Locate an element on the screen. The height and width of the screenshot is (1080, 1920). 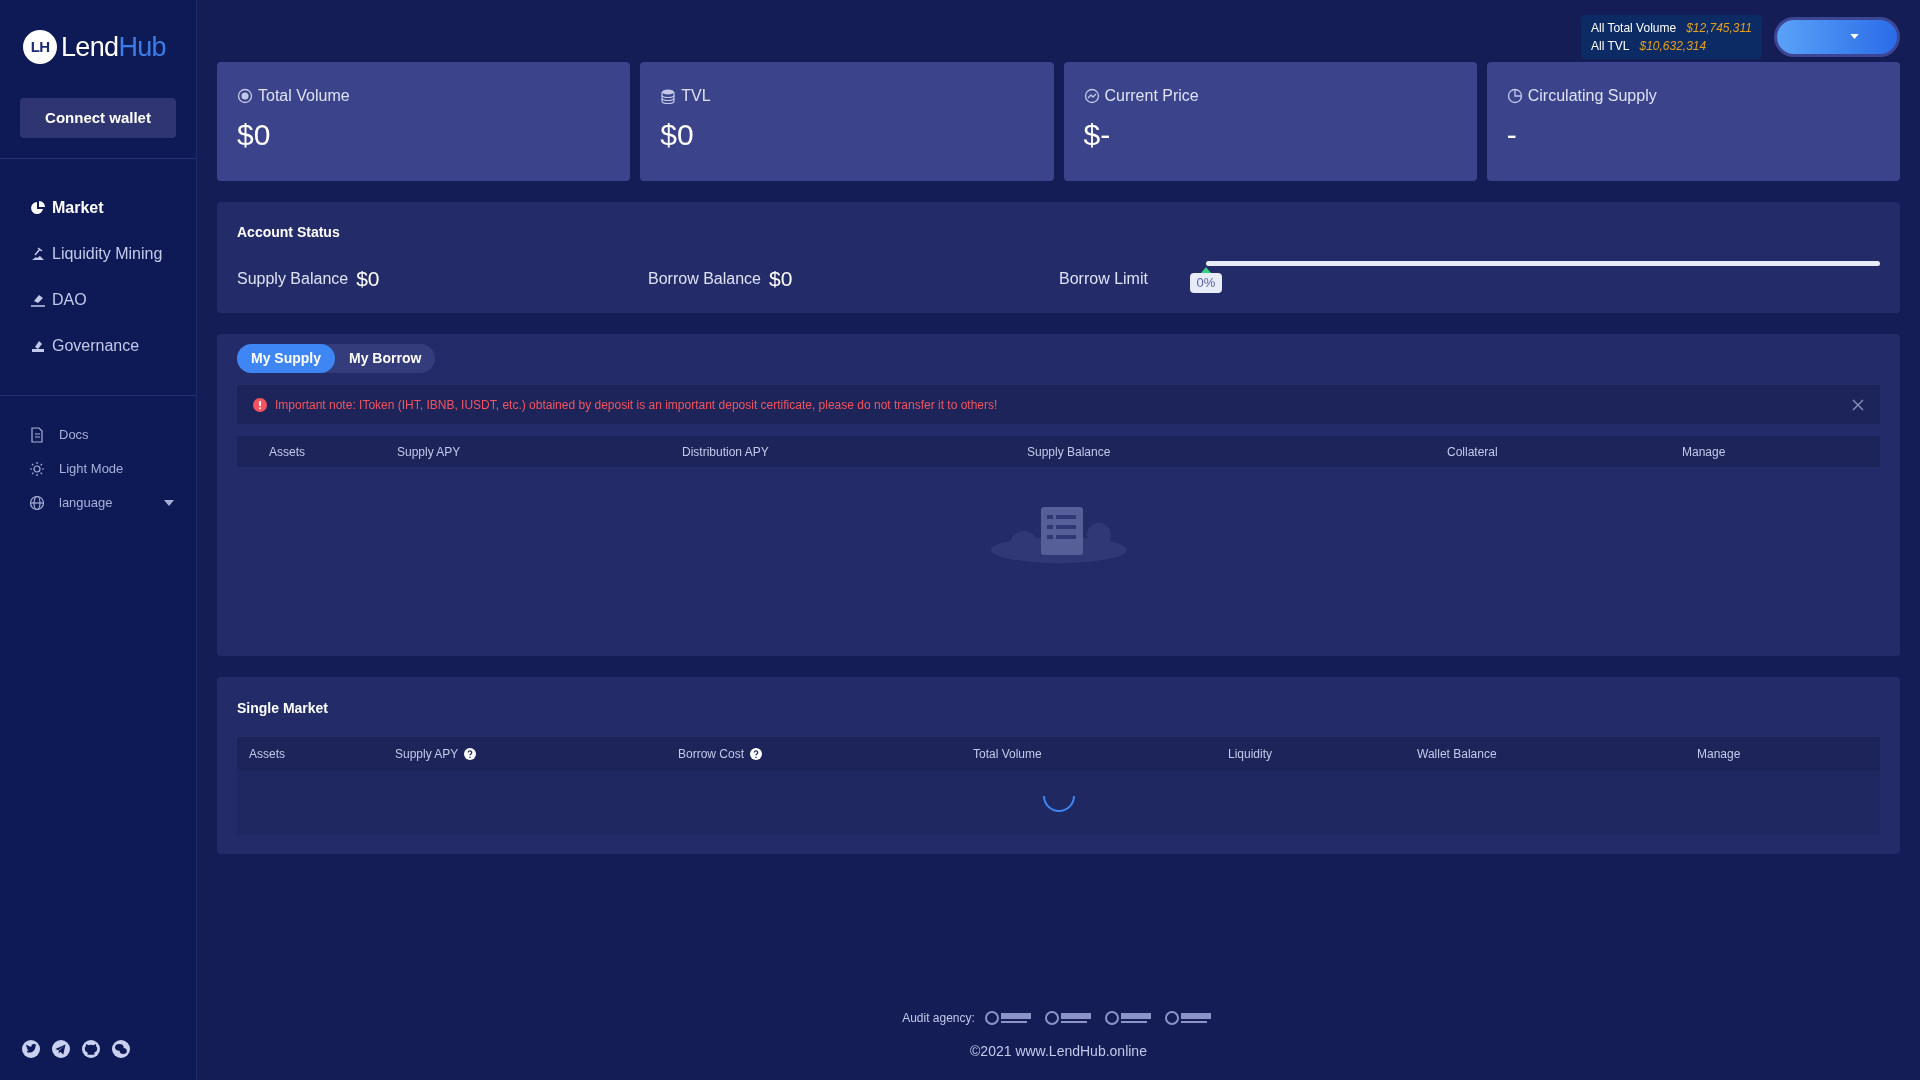
cat-icon is located at coordinates (91, 1049).